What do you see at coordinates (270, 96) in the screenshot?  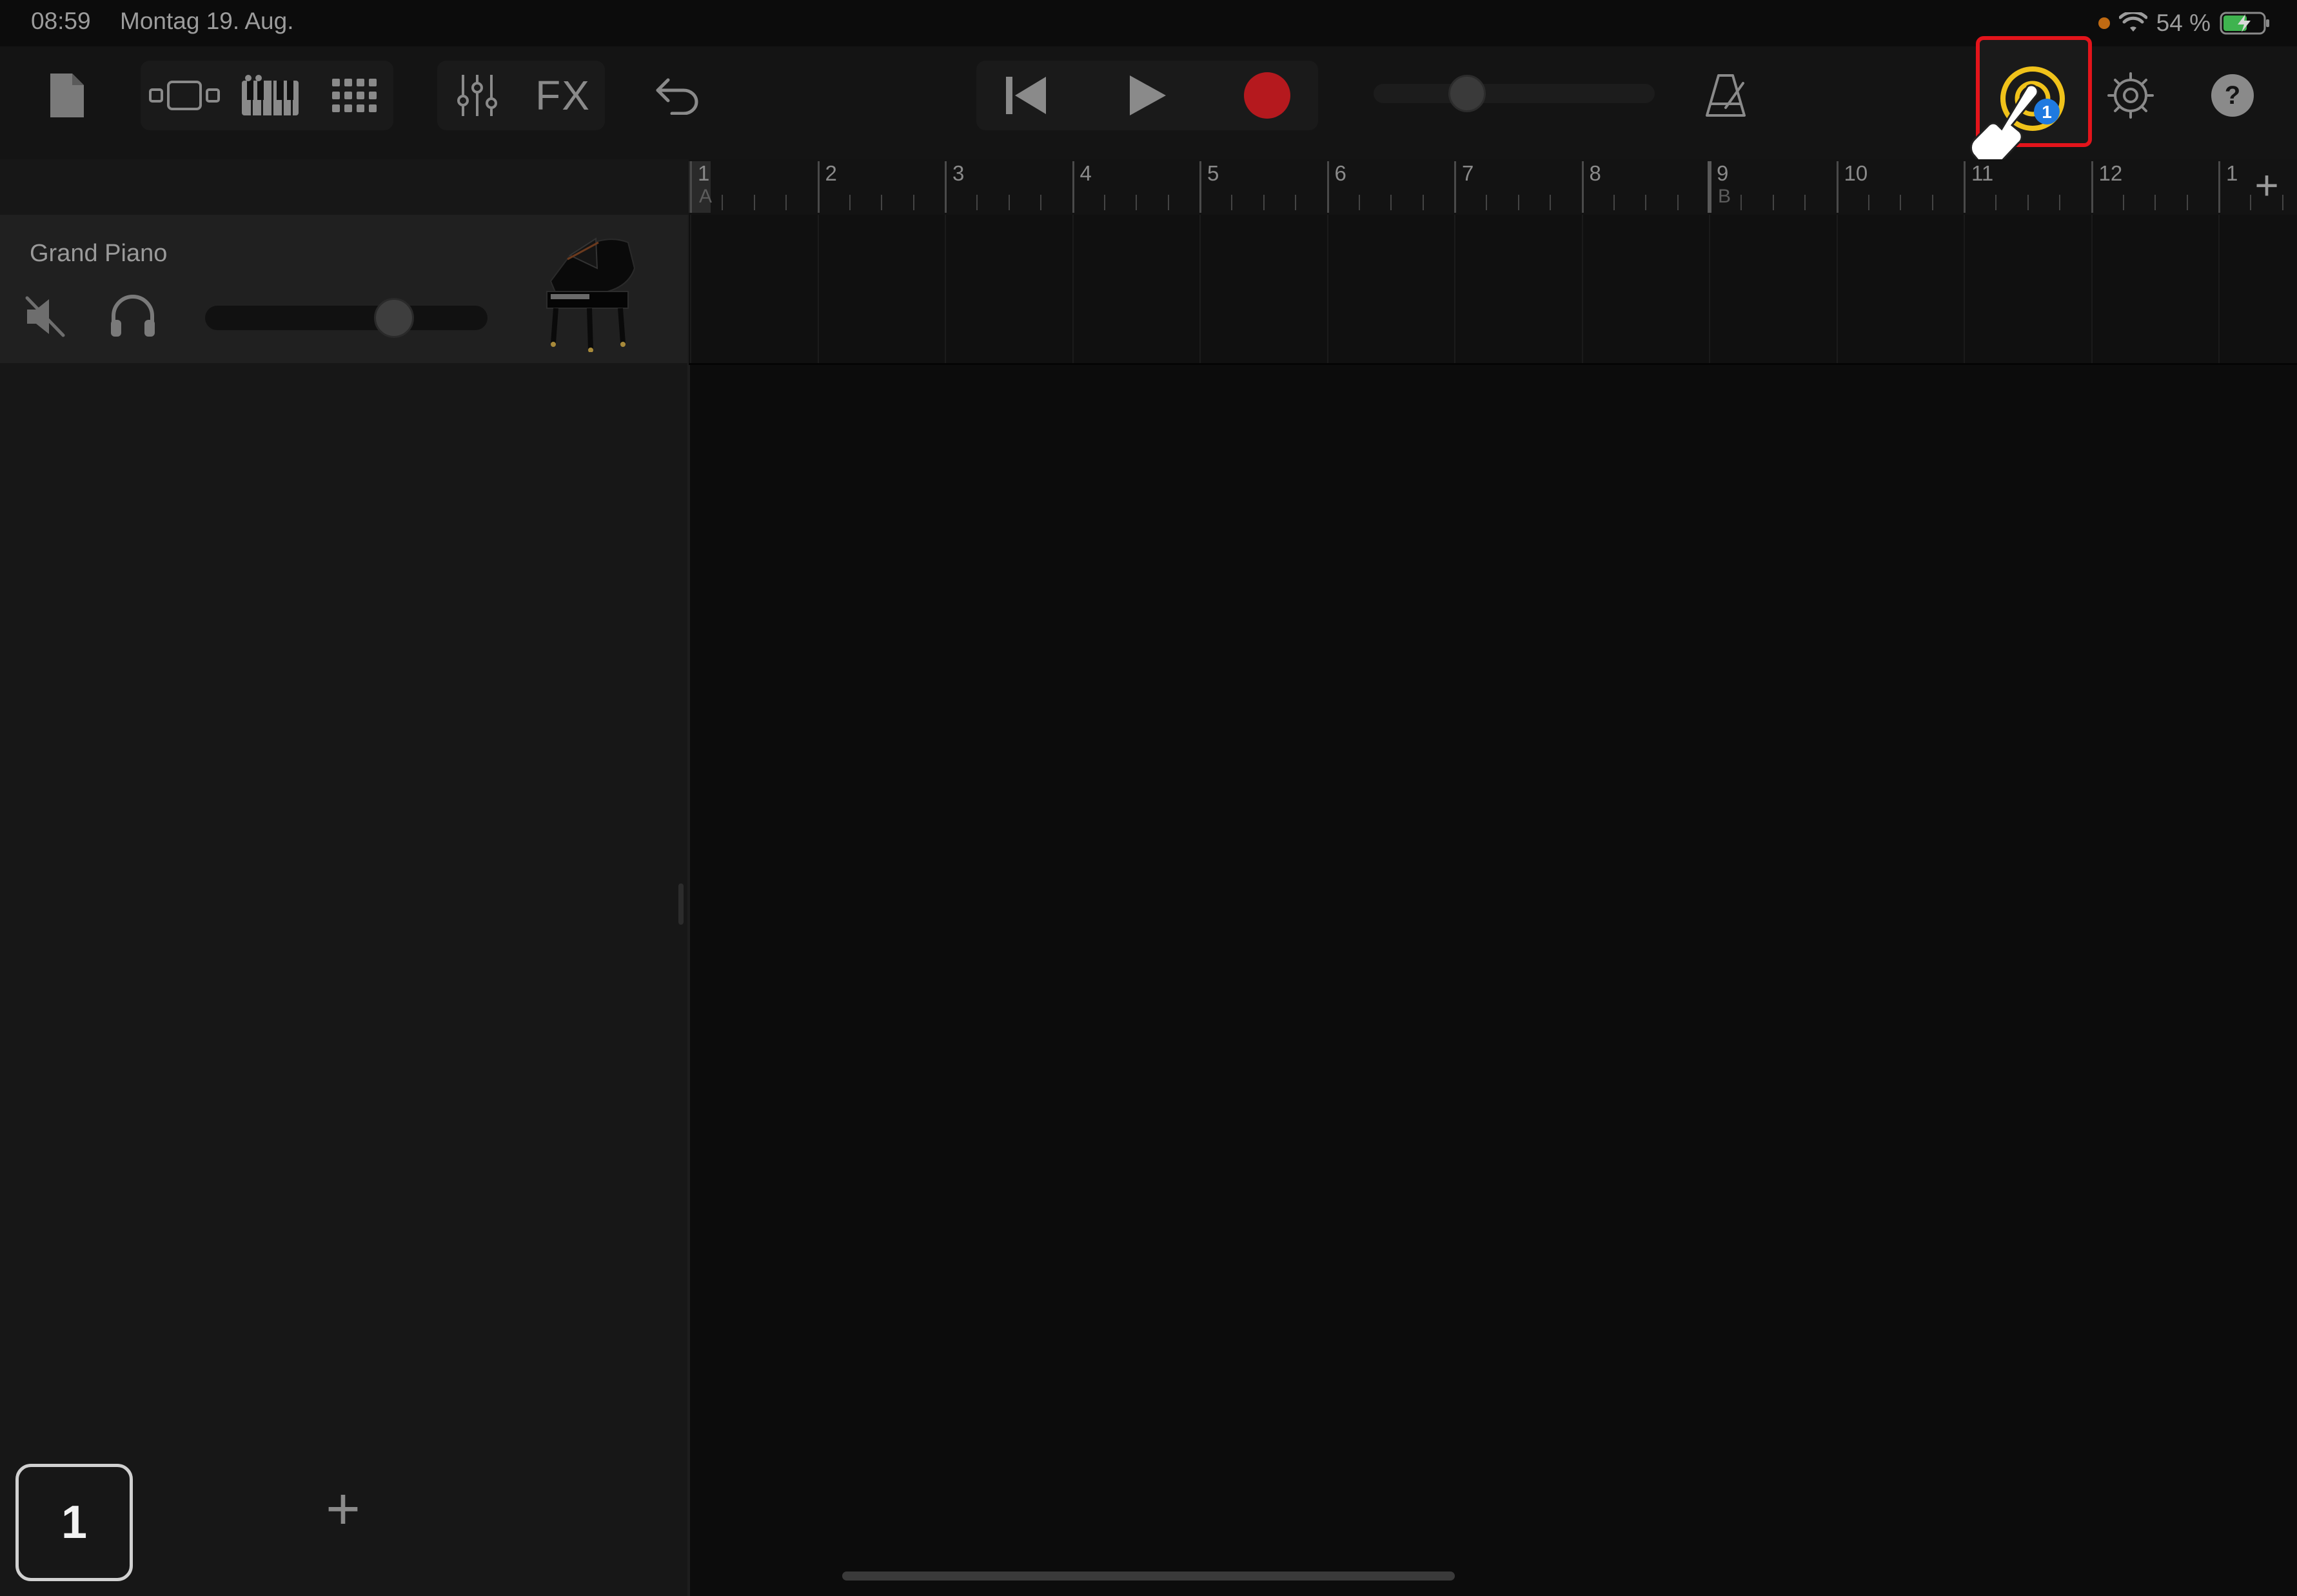 I see `keyboard-icon` at bounding box center [270, 96].